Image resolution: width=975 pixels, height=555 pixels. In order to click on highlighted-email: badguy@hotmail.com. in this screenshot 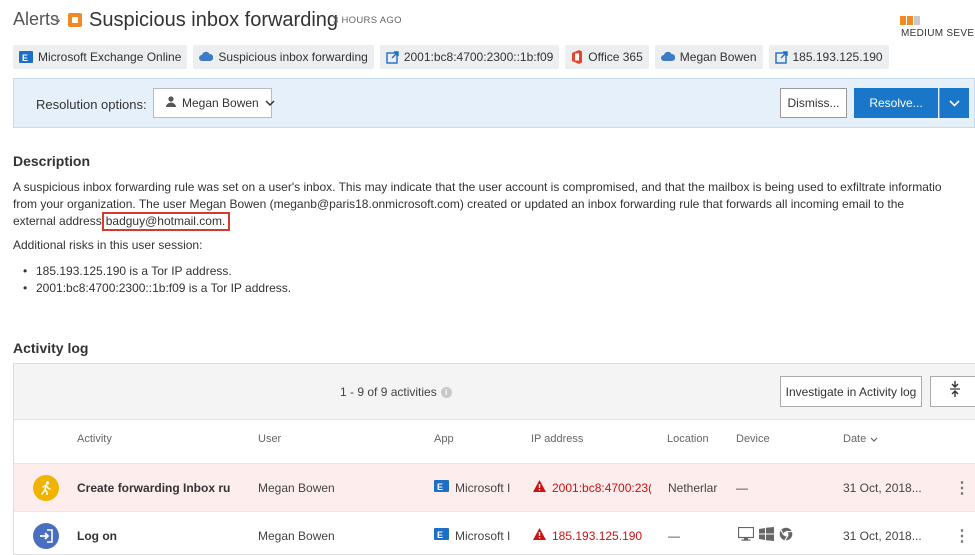, I will do `click(166, 221)`.